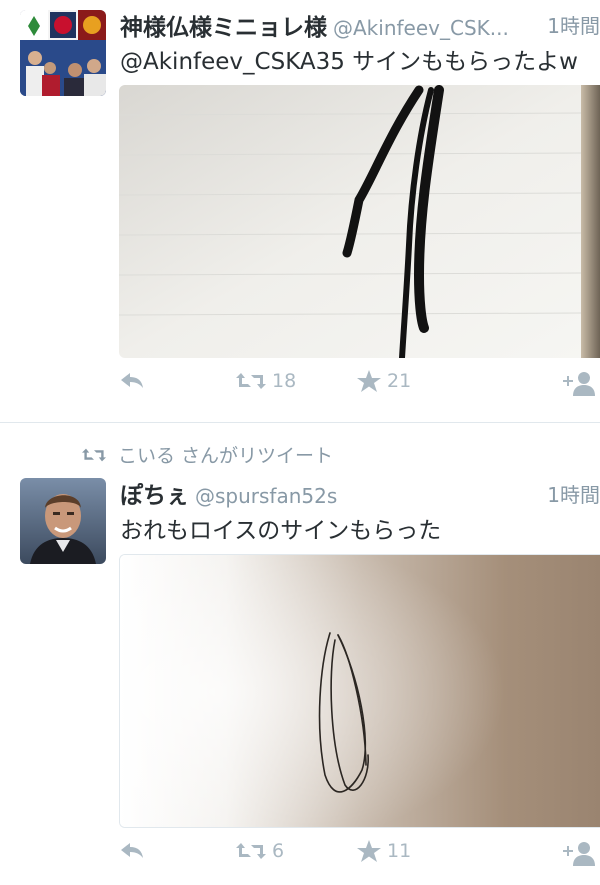 This screenshot has height=885, width=600. I want to click on tweet-actions: 18 21, so click(300, 390).